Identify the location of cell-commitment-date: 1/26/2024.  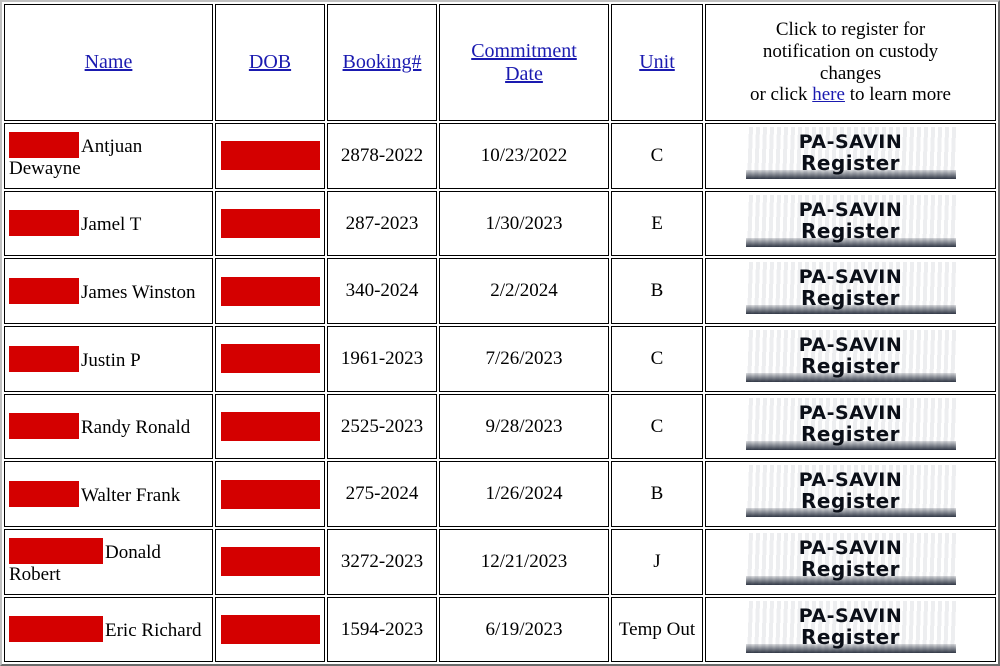
(524, 494).